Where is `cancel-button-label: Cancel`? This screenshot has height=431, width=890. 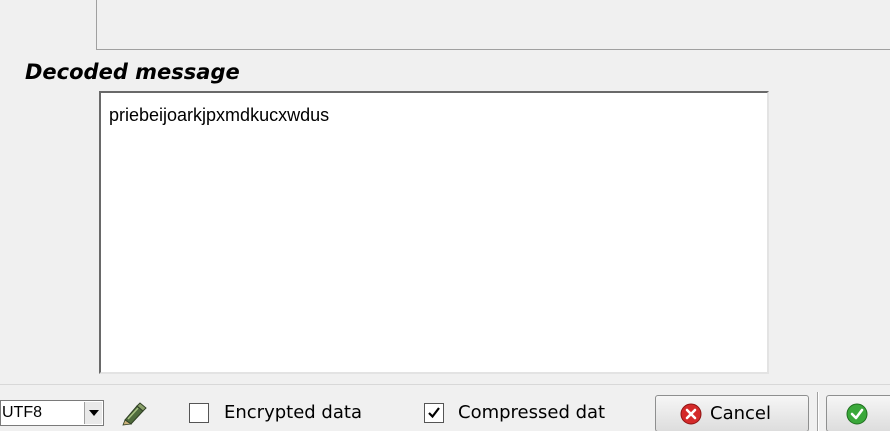
cancel-button-label: Cancel is located at coordinates (740, 413).